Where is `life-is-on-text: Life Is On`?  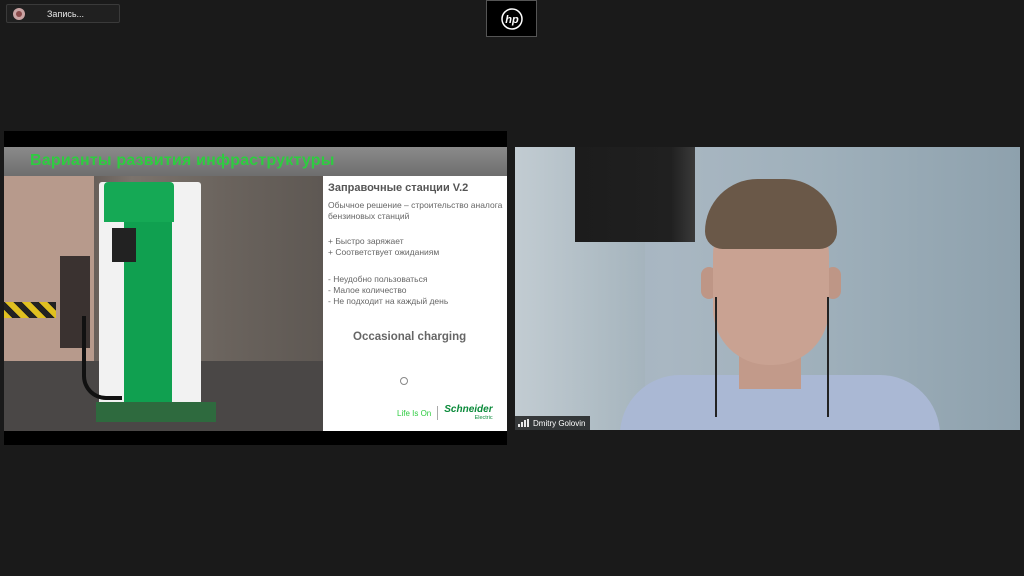
life-is-on-text: Life Is On is located at coordinates (414, 413).